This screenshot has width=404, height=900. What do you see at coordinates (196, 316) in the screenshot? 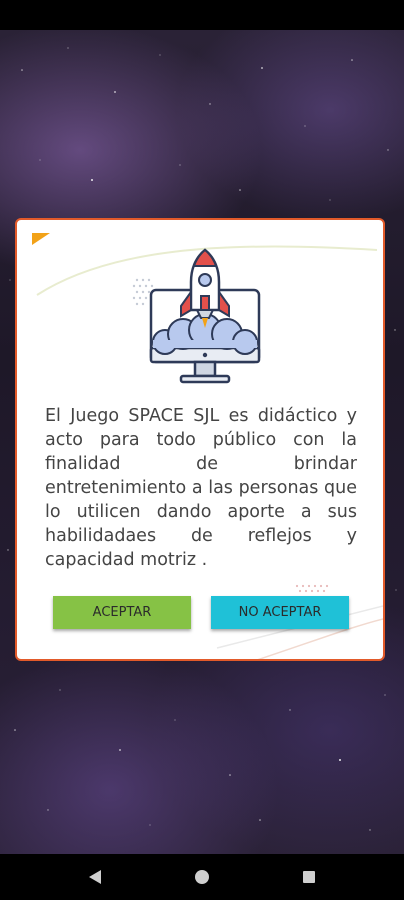
I see `rocket-launch-monitor-icon` at bounding box center [196, 316].